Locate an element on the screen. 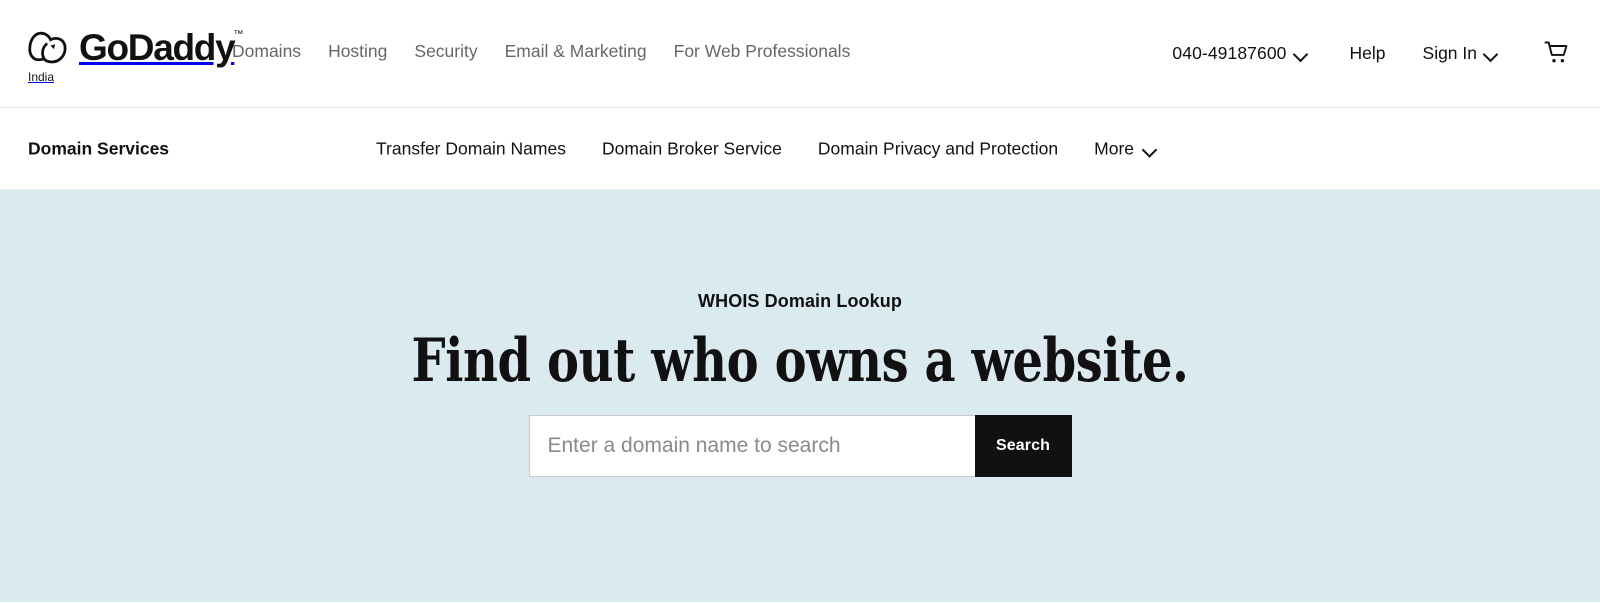 This screenshot has width=1600, height=603. shopping-cart-icon is located at coordinates (1557, 53).